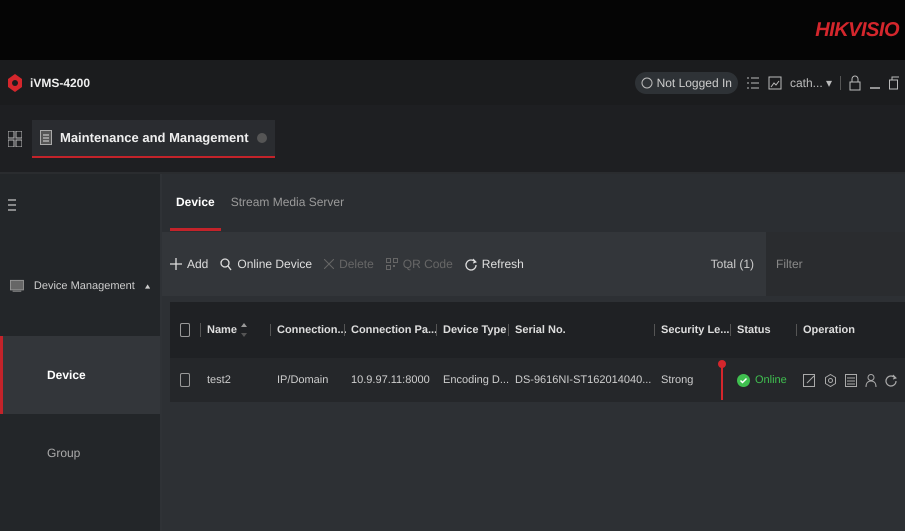 This screenshot has width=905, height=531. I want to click on column-header: Device Type, so click(474, 330).